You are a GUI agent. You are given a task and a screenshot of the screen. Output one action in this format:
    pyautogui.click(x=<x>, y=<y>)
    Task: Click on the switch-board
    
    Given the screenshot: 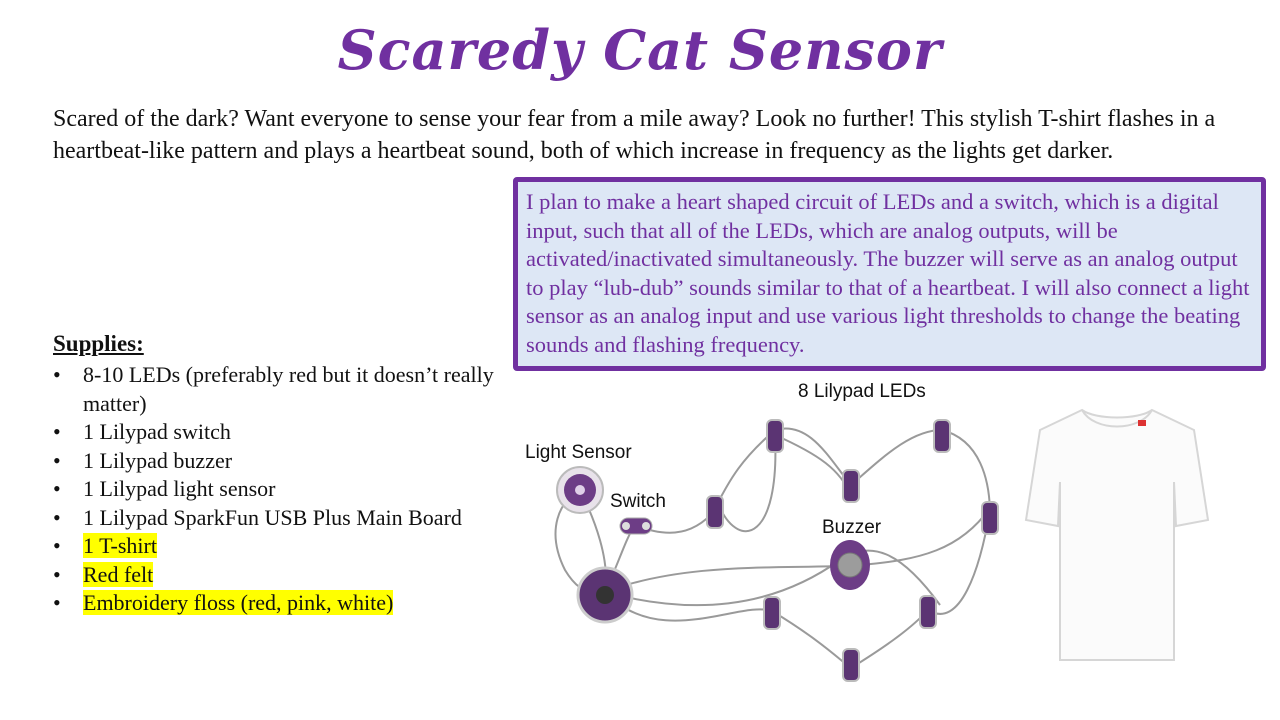 What is the action you would take?
    pyautogui.click(x=636, y=526)
    